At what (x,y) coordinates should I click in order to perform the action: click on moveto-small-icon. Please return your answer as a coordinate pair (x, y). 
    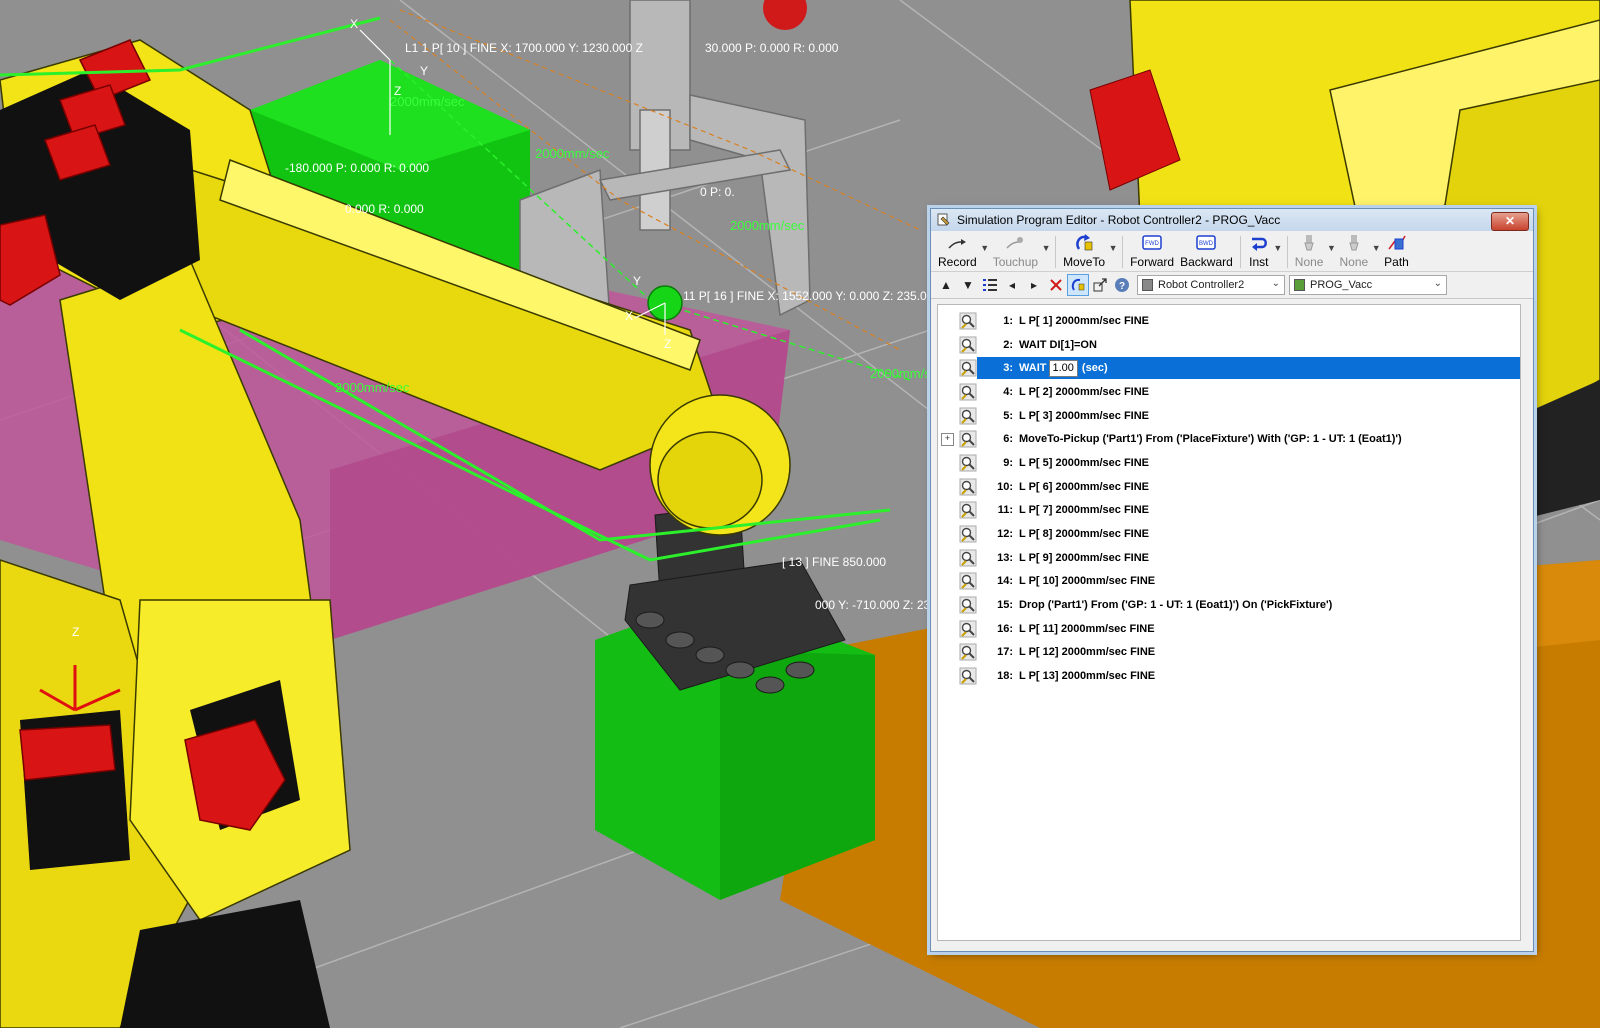
    Looking at the image, I should click on (1078, 284).